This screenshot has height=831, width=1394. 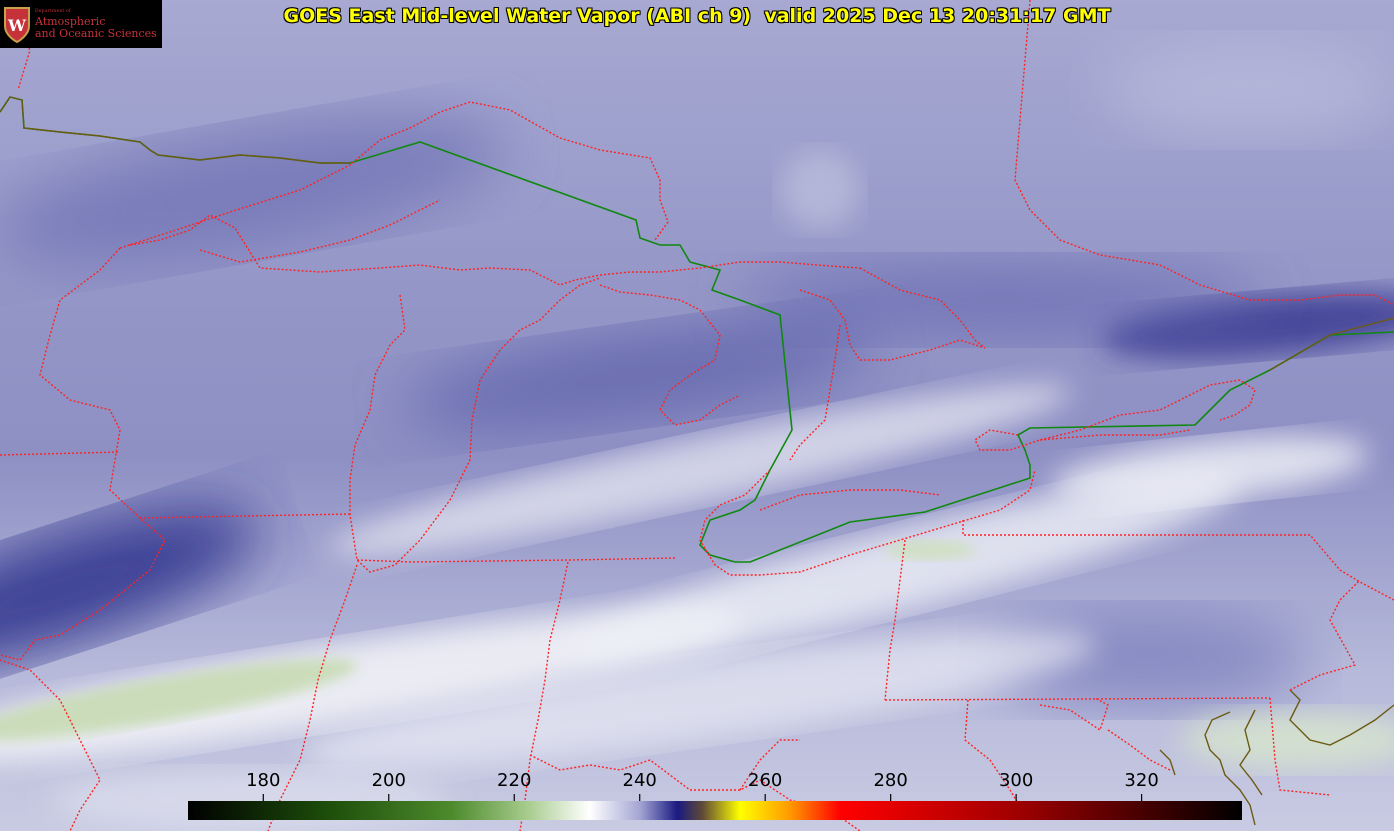 I want to click on colorbar-tick-label: 300, so click(x=1016, y=780).